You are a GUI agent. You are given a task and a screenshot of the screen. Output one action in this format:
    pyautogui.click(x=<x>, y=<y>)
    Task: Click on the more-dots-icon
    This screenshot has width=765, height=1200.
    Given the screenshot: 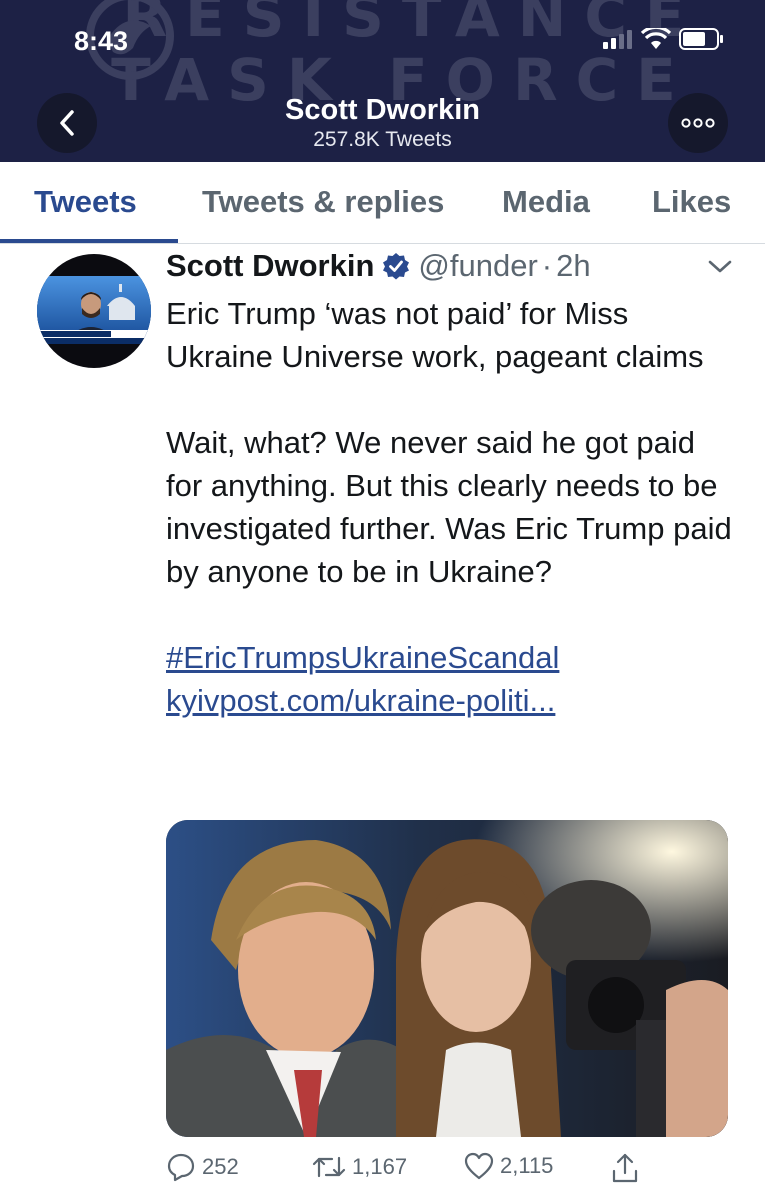 What is the action you would take?
    pyautogui.click(x=698, y=123)
    